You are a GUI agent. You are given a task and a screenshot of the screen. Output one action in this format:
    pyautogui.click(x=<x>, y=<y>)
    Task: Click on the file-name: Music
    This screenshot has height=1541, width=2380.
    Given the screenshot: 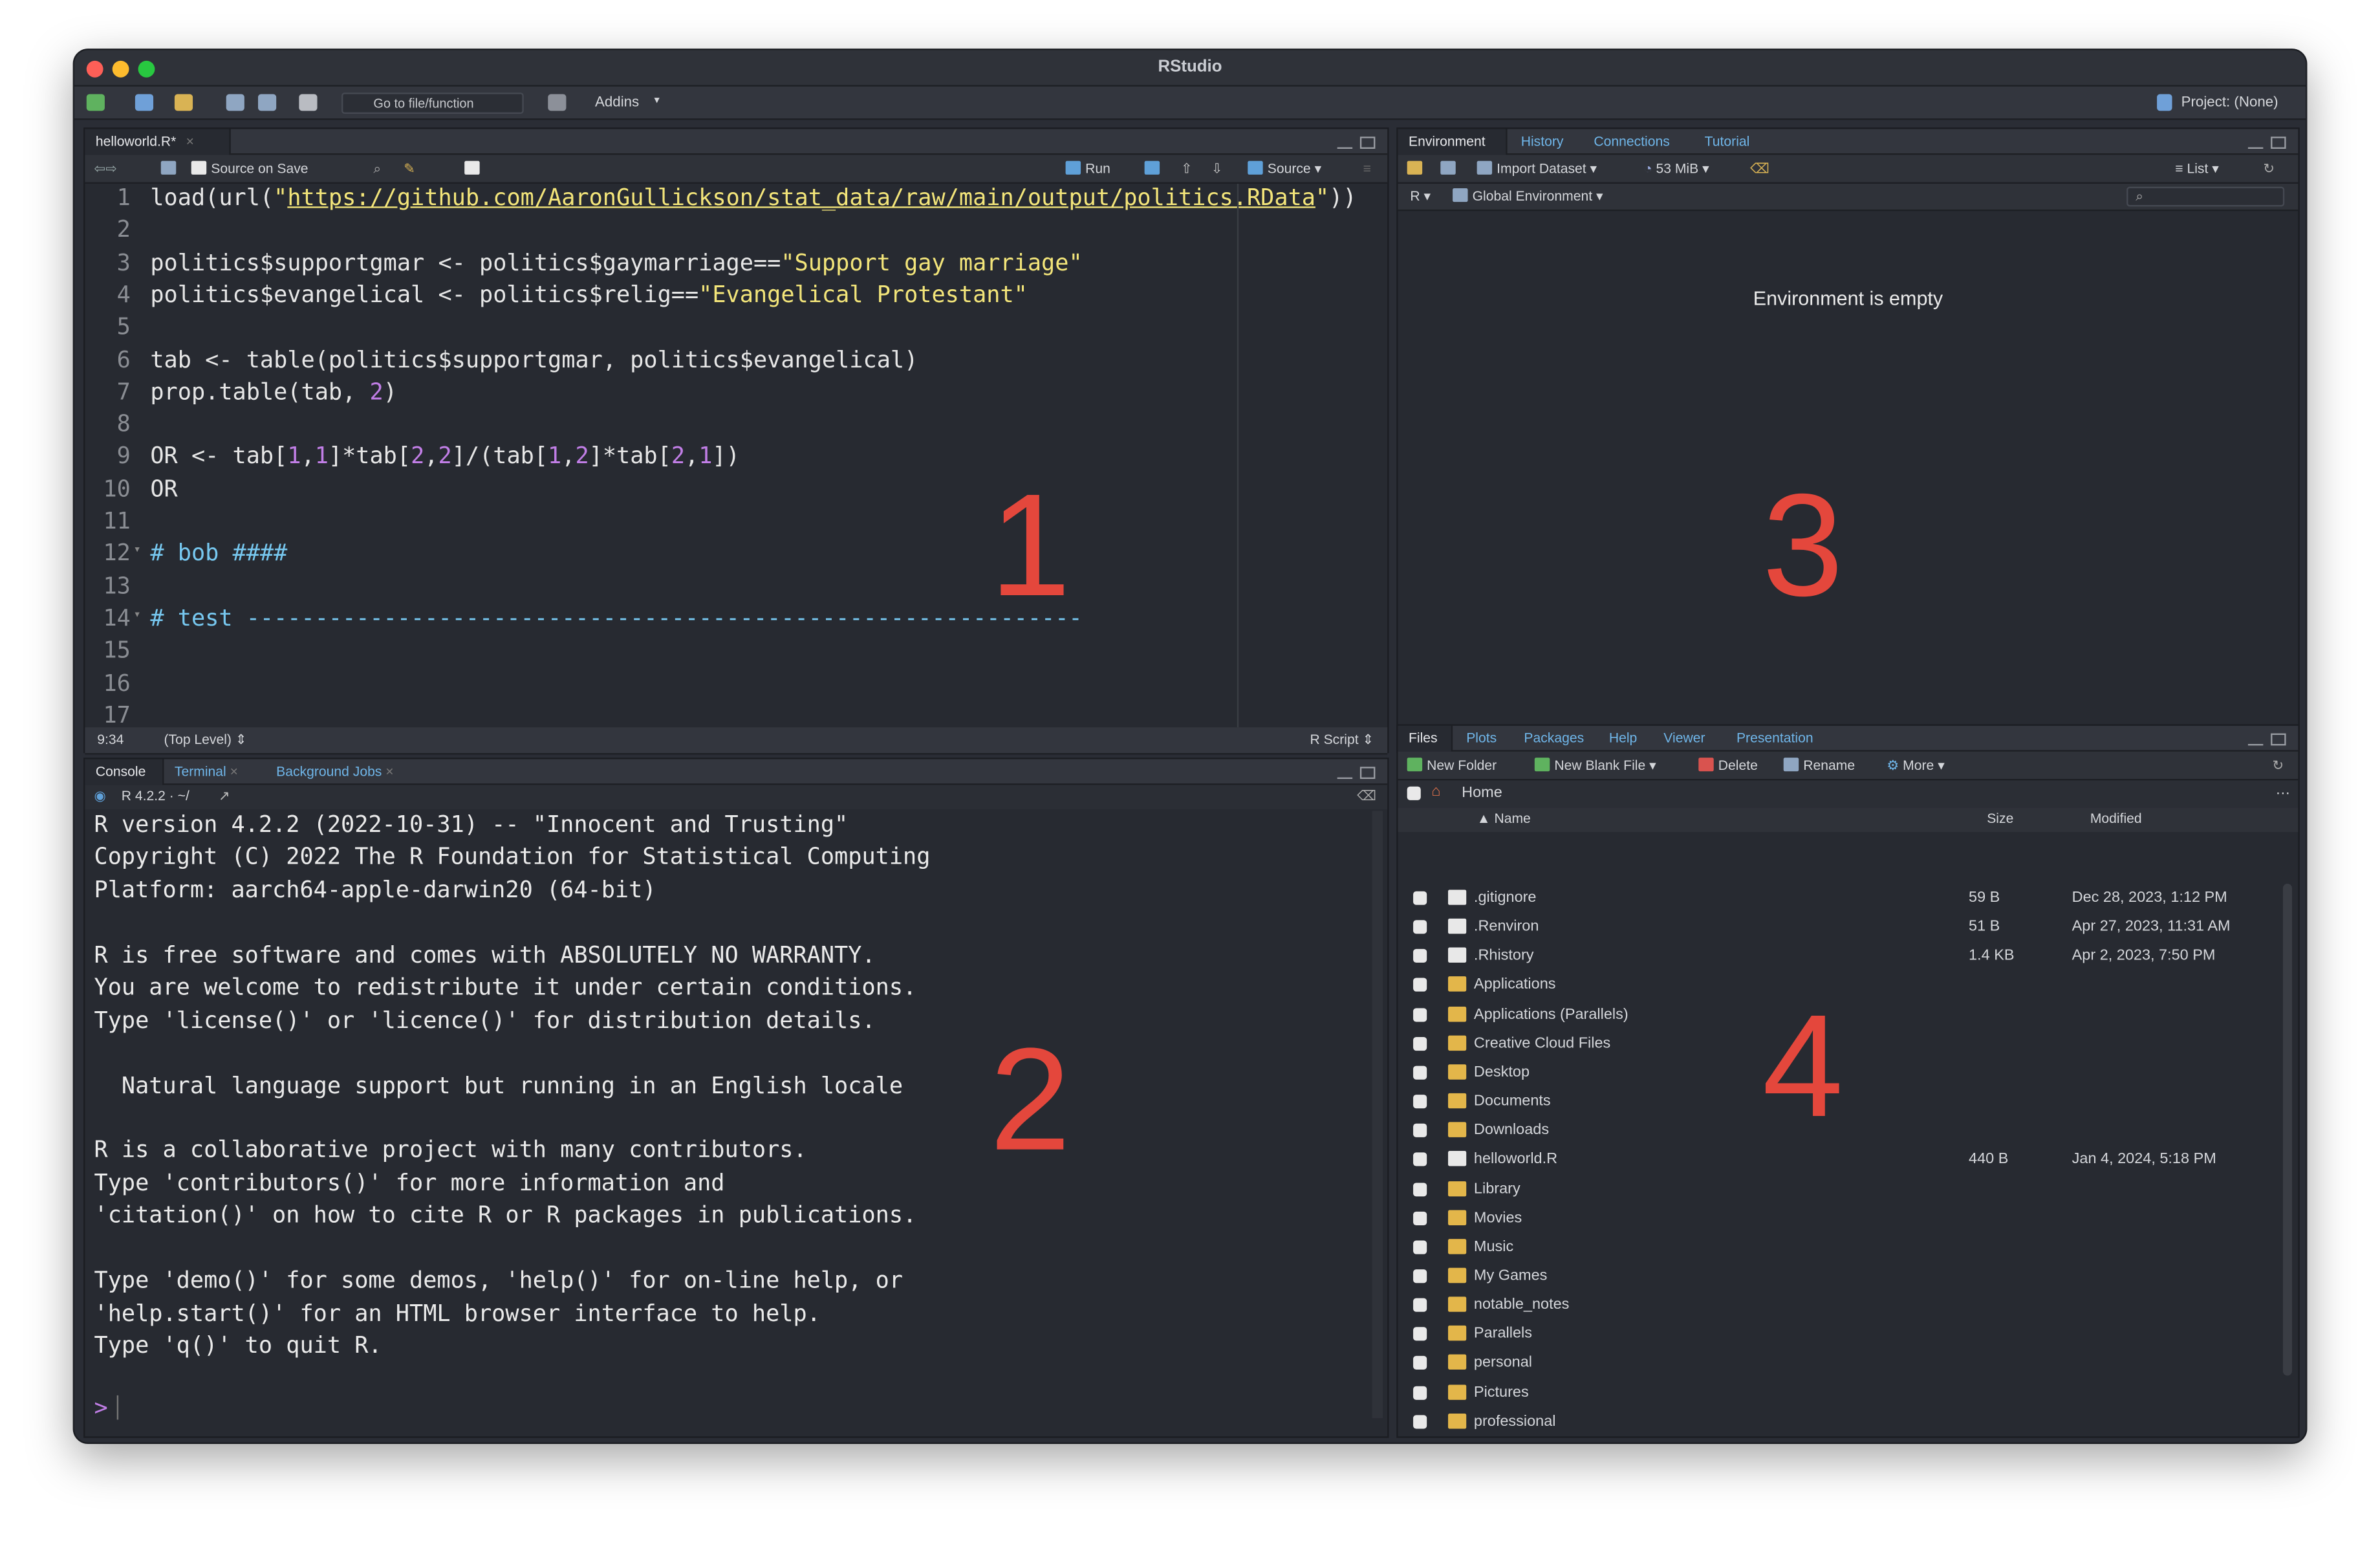 What is the action you would take?
    pyautogui.click(x=1493, y=1247)
    